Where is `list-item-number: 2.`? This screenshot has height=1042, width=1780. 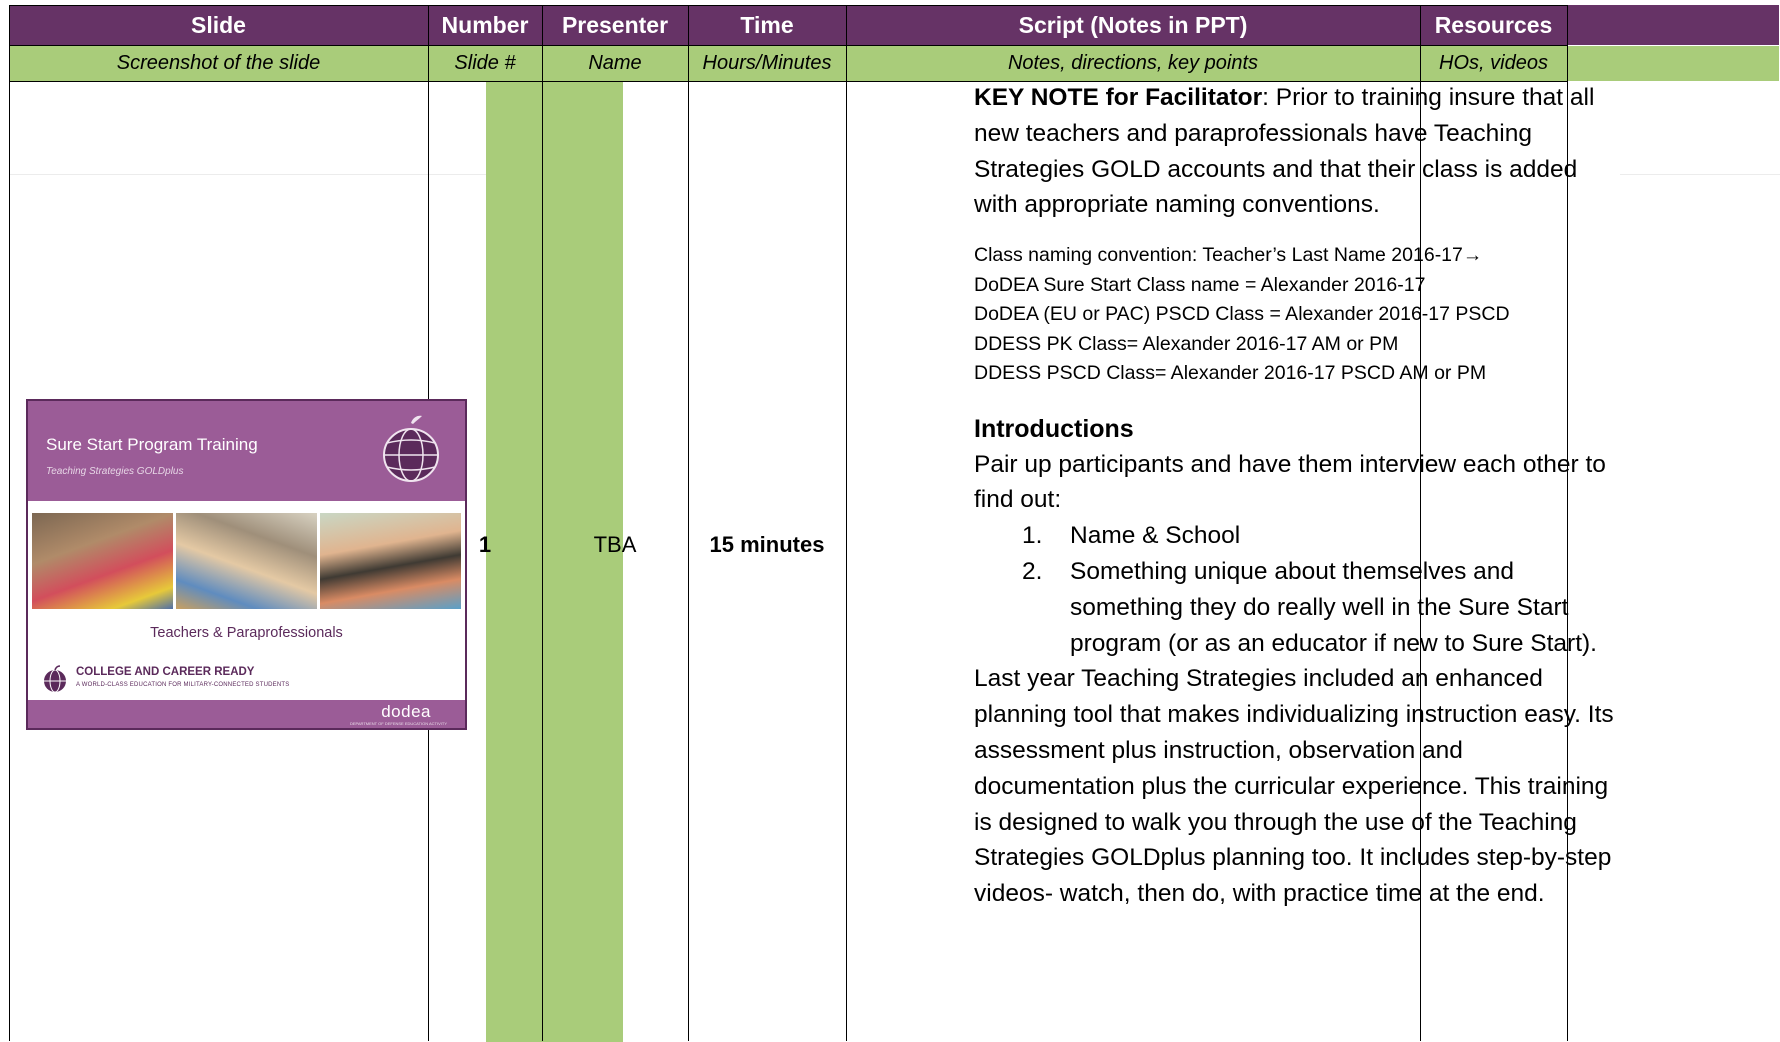
list-item-number: 2. is located at coordinates (1032, 572).